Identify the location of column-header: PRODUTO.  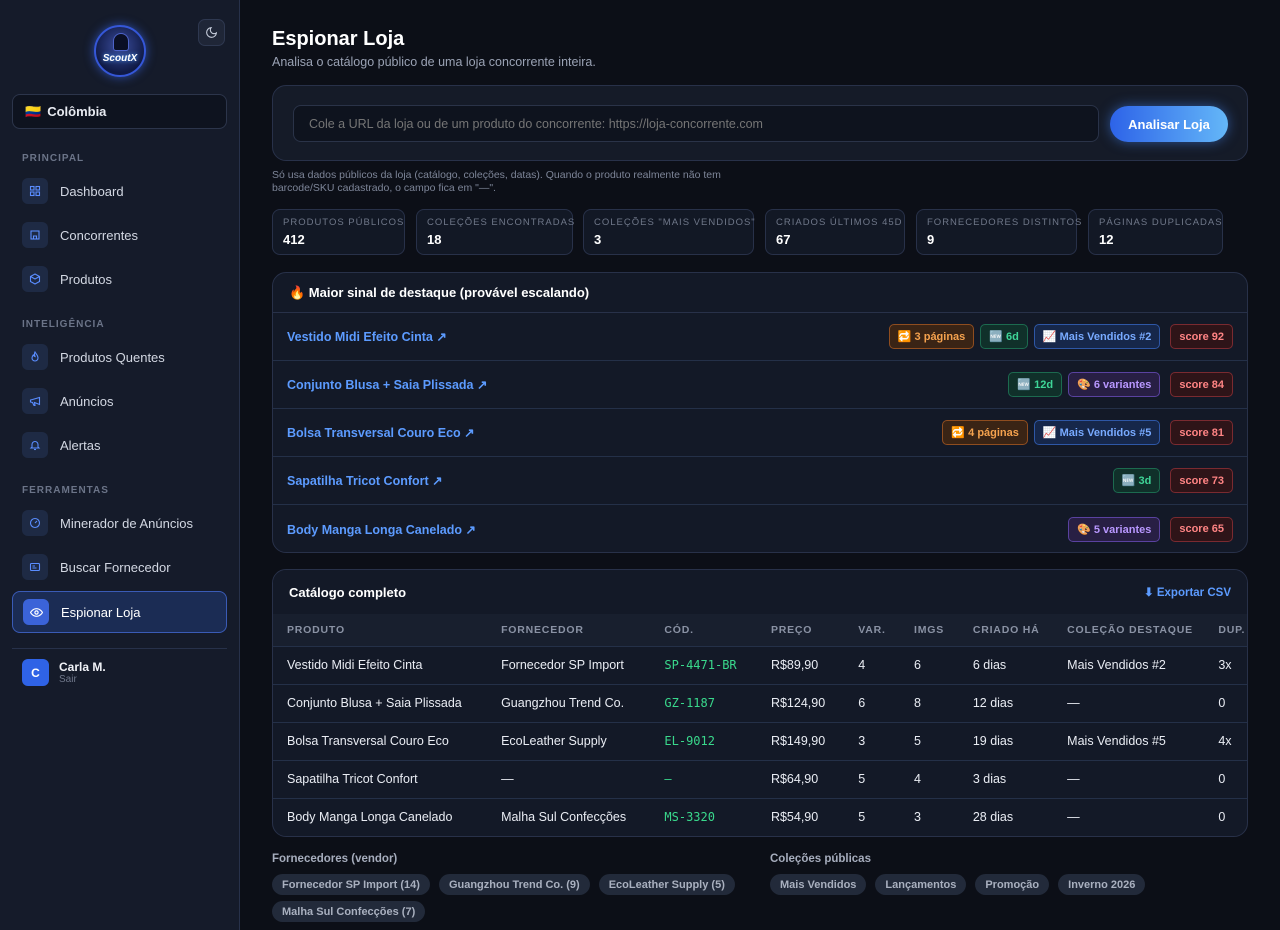
(380, 630).